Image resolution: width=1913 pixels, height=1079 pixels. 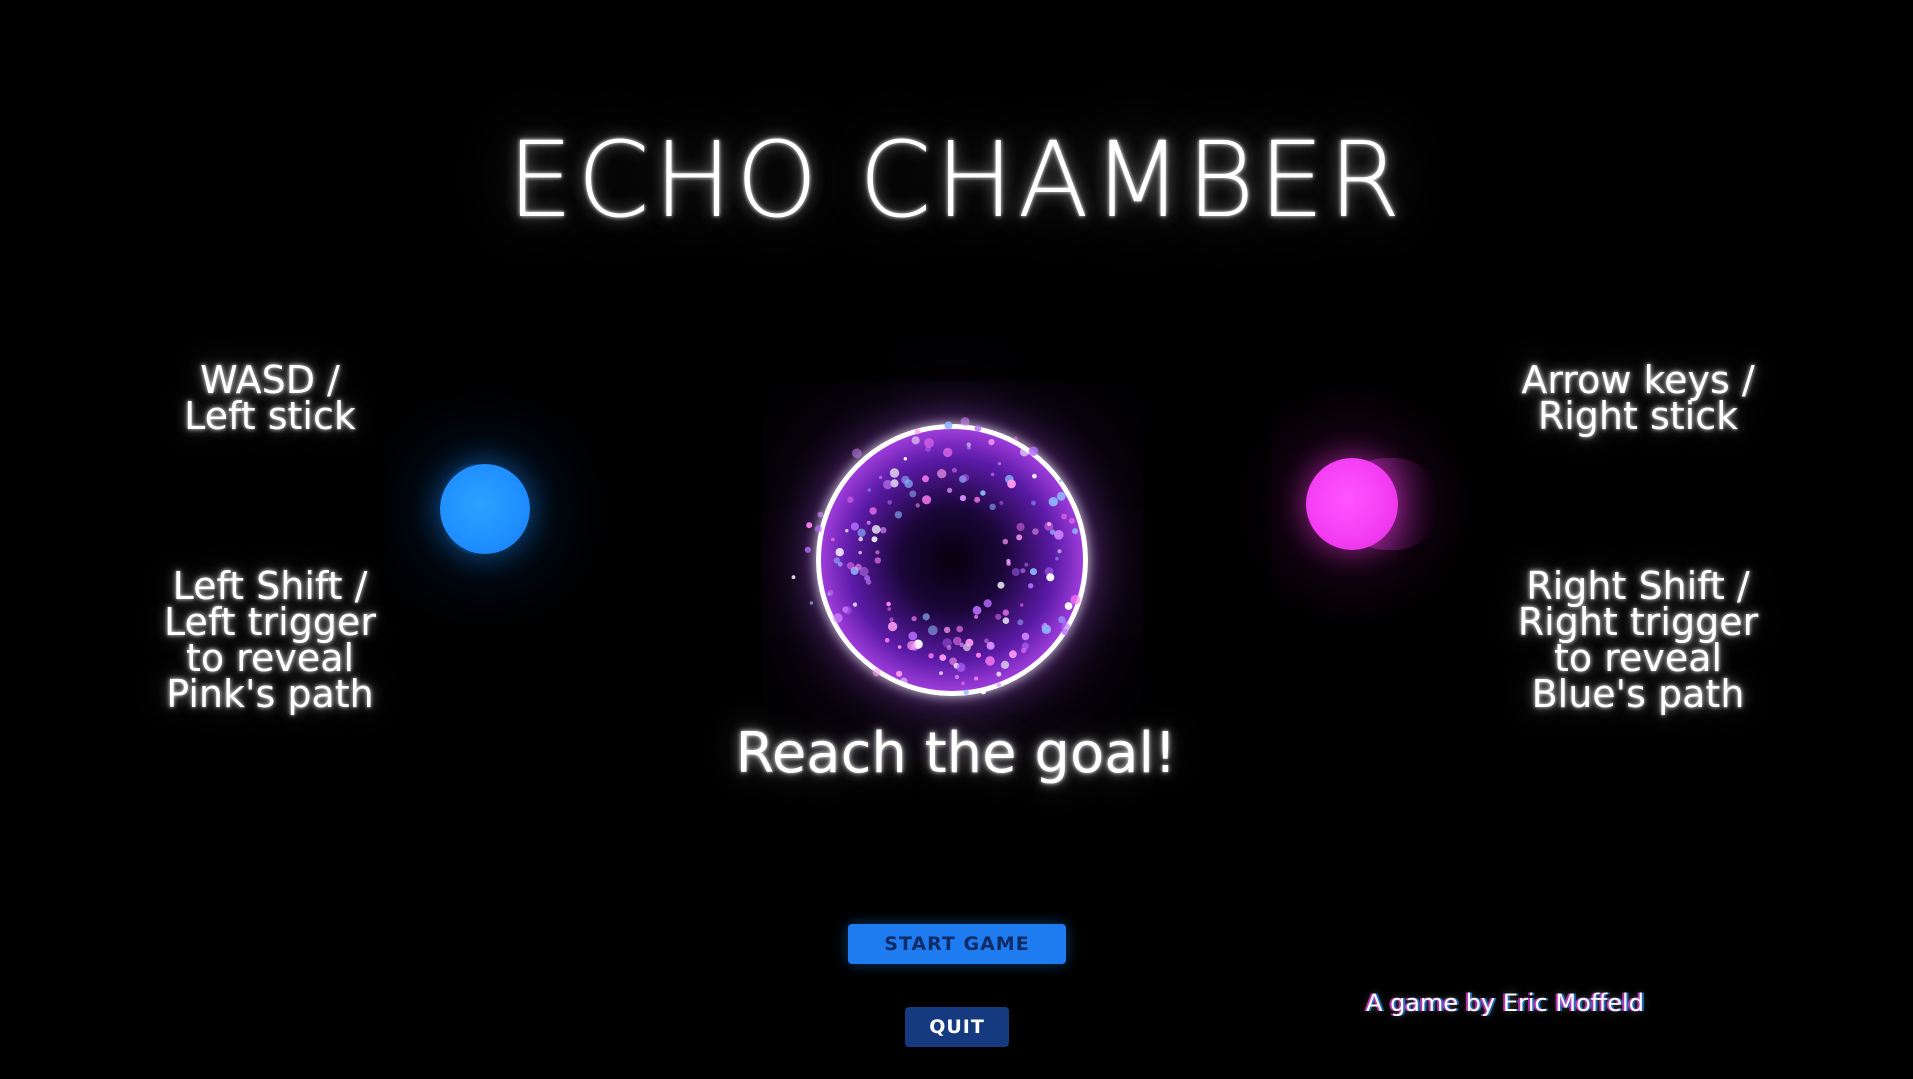 I want to click on game-title: ECHO CHAMBER, so click(x=956, y=180).